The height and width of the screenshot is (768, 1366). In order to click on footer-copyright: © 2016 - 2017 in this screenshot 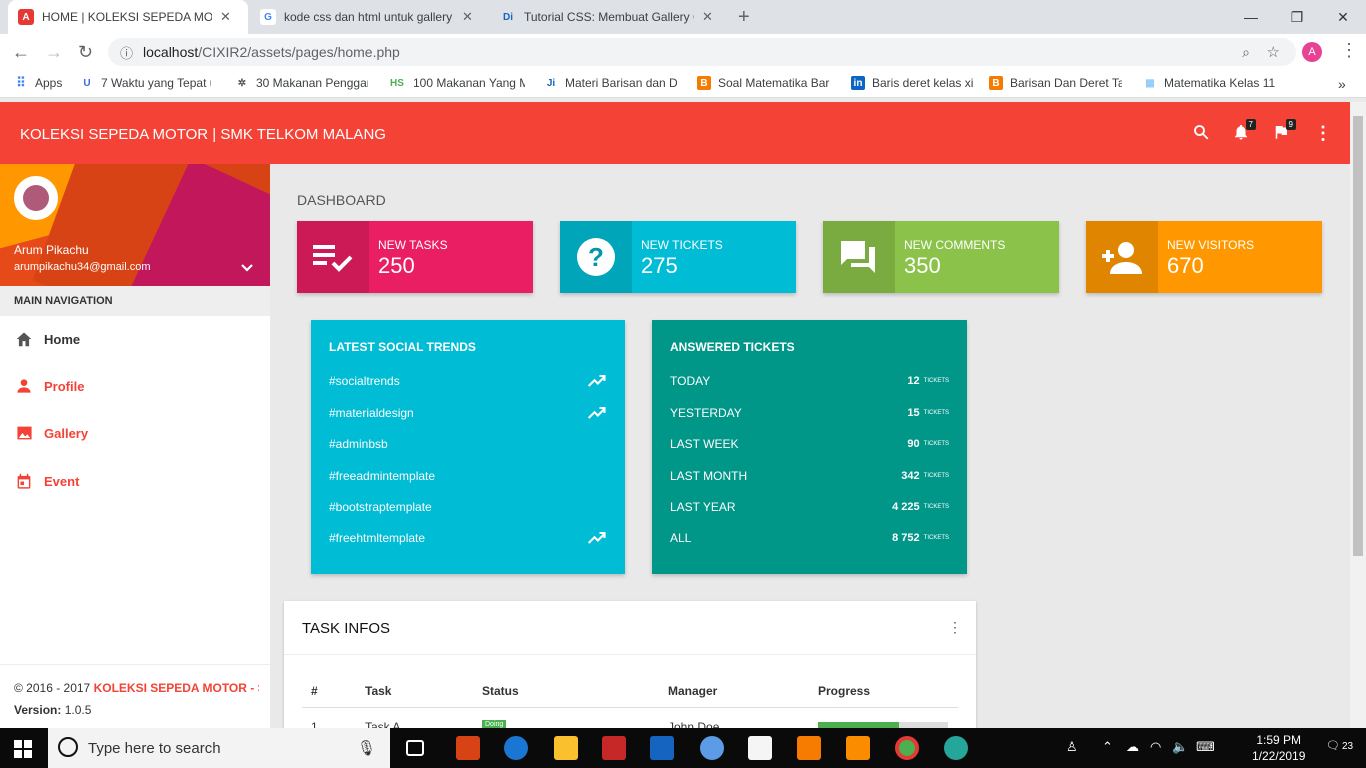, I will do `click(54, 688)`.